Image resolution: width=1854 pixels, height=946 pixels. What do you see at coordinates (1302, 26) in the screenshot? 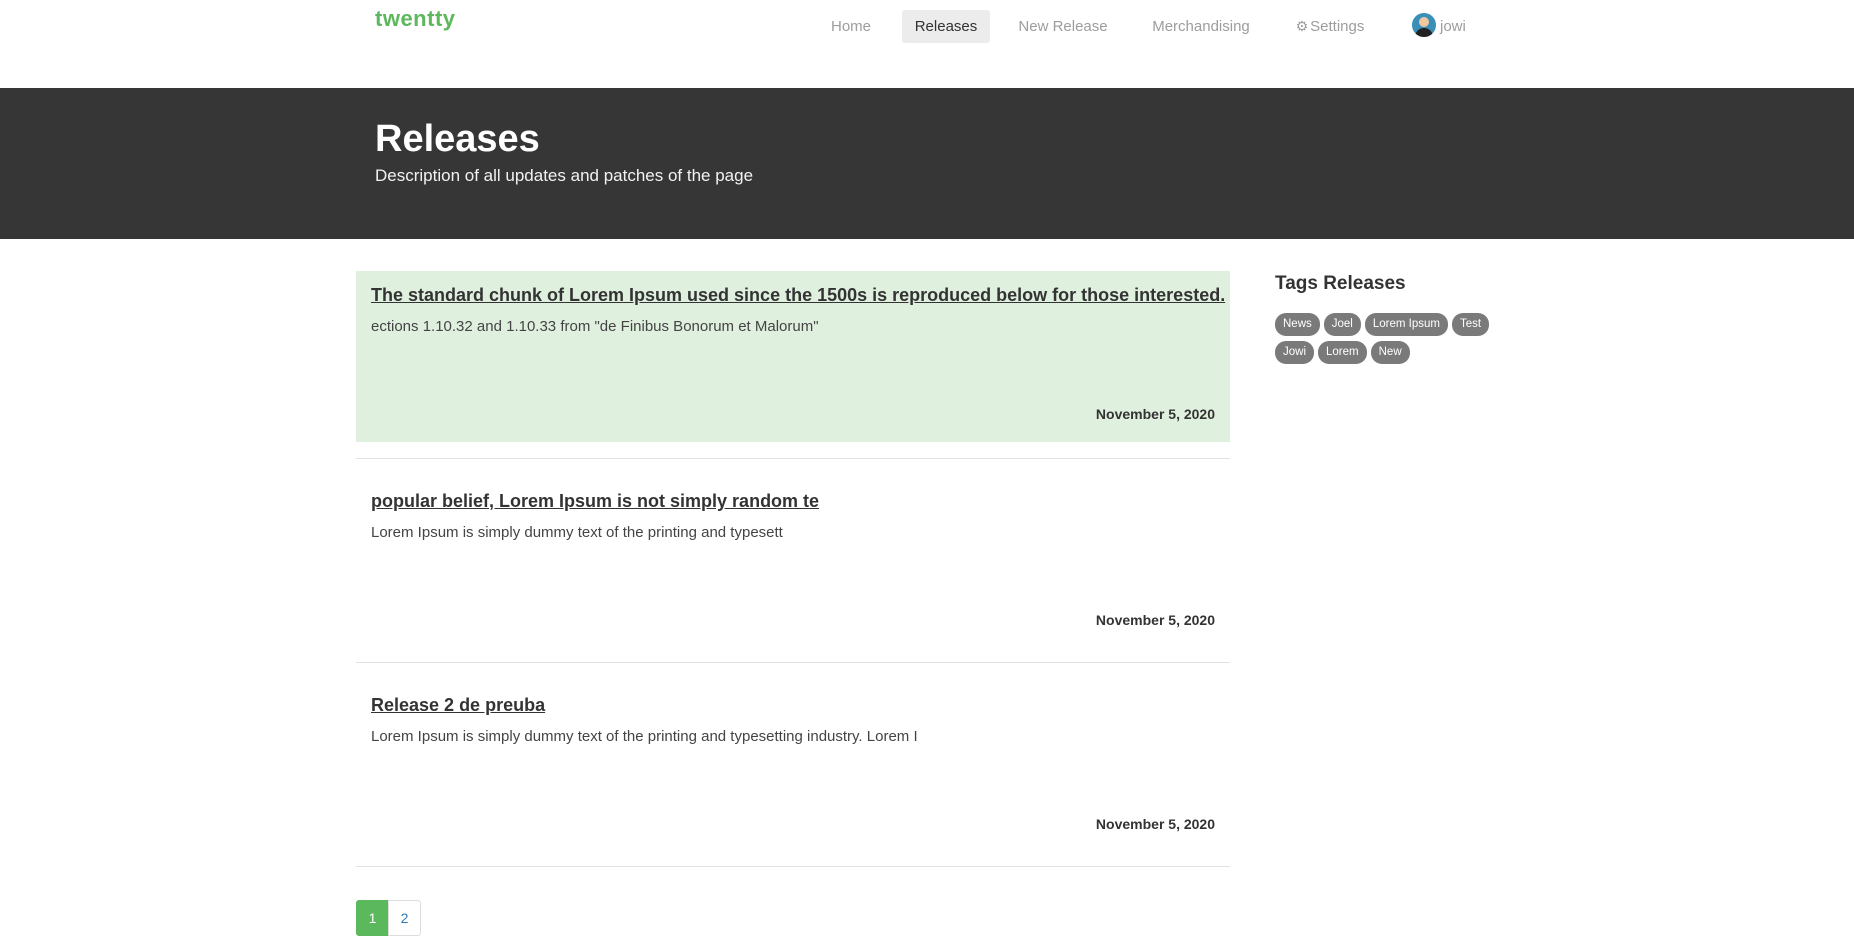
I see `gear-icon: ⚙` at bounding box center [1302, 26].